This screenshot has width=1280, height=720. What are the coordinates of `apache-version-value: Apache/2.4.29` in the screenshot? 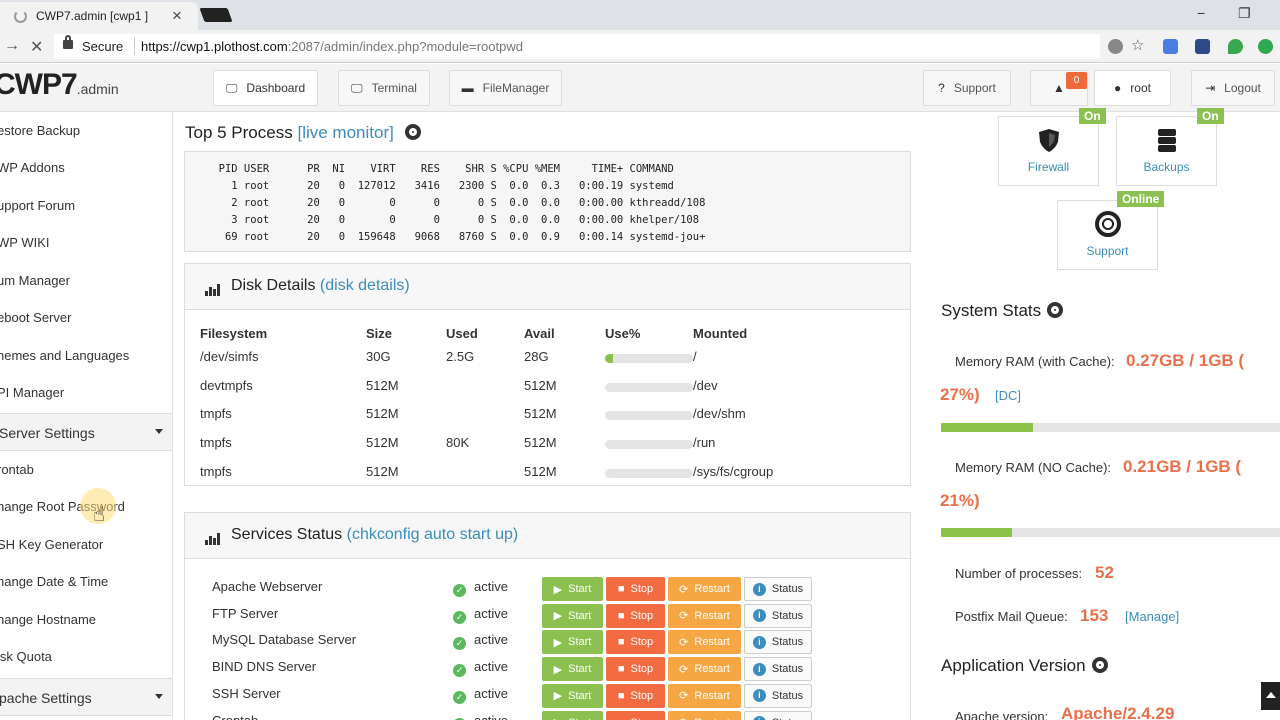 It's located at (1118, 712).